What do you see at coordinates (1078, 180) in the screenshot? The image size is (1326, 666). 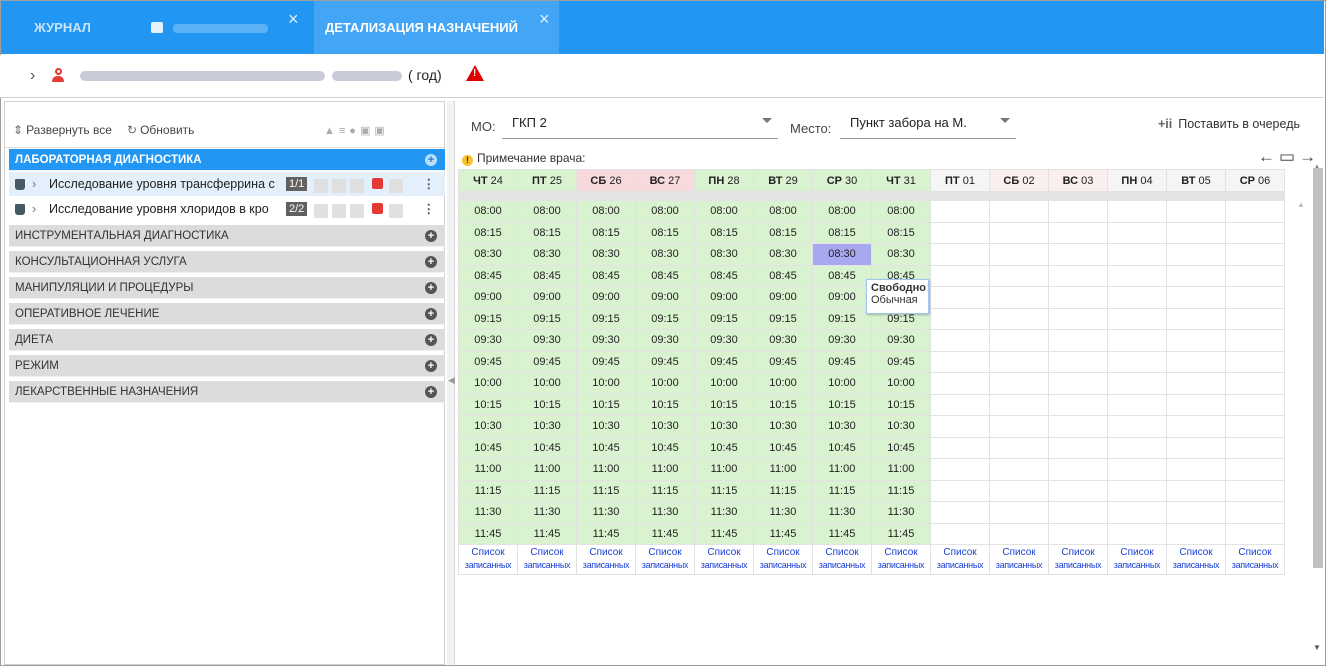 I see `day-header: ВС 03` at bounding box center [1078, 180].